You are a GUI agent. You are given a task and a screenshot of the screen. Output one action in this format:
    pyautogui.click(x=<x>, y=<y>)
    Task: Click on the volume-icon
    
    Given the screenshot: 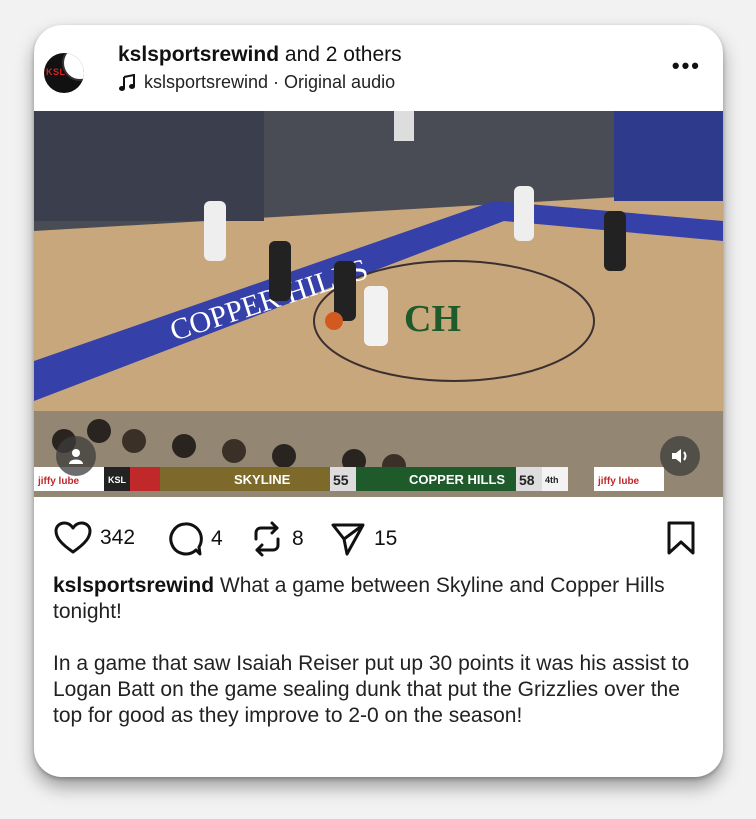 What is the action you would take?
    pyautogui.click(x=680, y=456)
    